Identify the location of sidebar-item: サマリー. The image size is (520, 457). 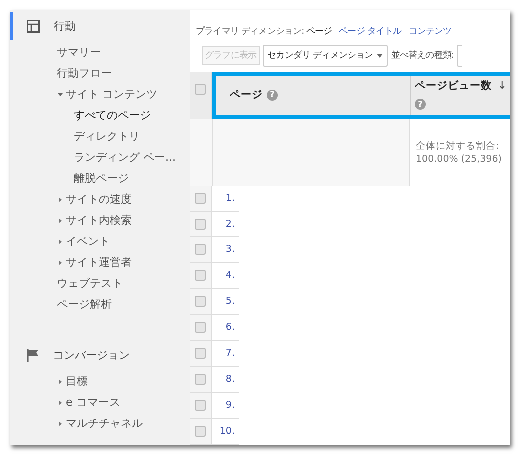
(100, 52).